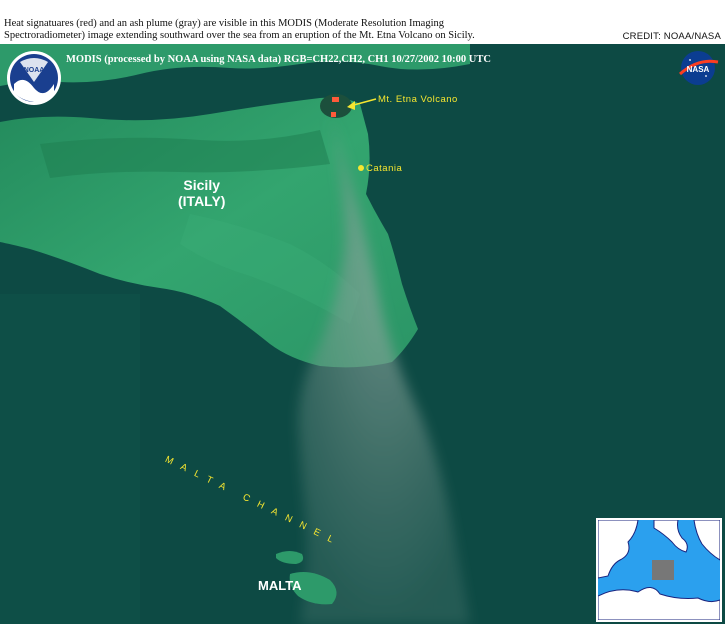 This screenshot has width=725, height=624. I want to click on hotspot-summit, so click(335, 99).